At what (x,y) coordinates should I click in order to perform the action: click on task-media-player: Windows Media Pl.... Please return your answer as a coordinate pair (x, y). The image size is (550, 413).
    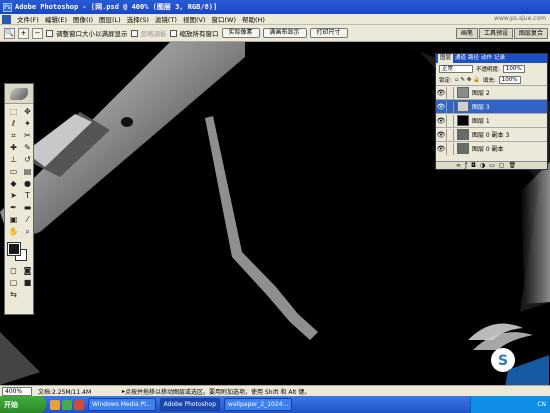
    Looking at the image, I should click on (122, 404).